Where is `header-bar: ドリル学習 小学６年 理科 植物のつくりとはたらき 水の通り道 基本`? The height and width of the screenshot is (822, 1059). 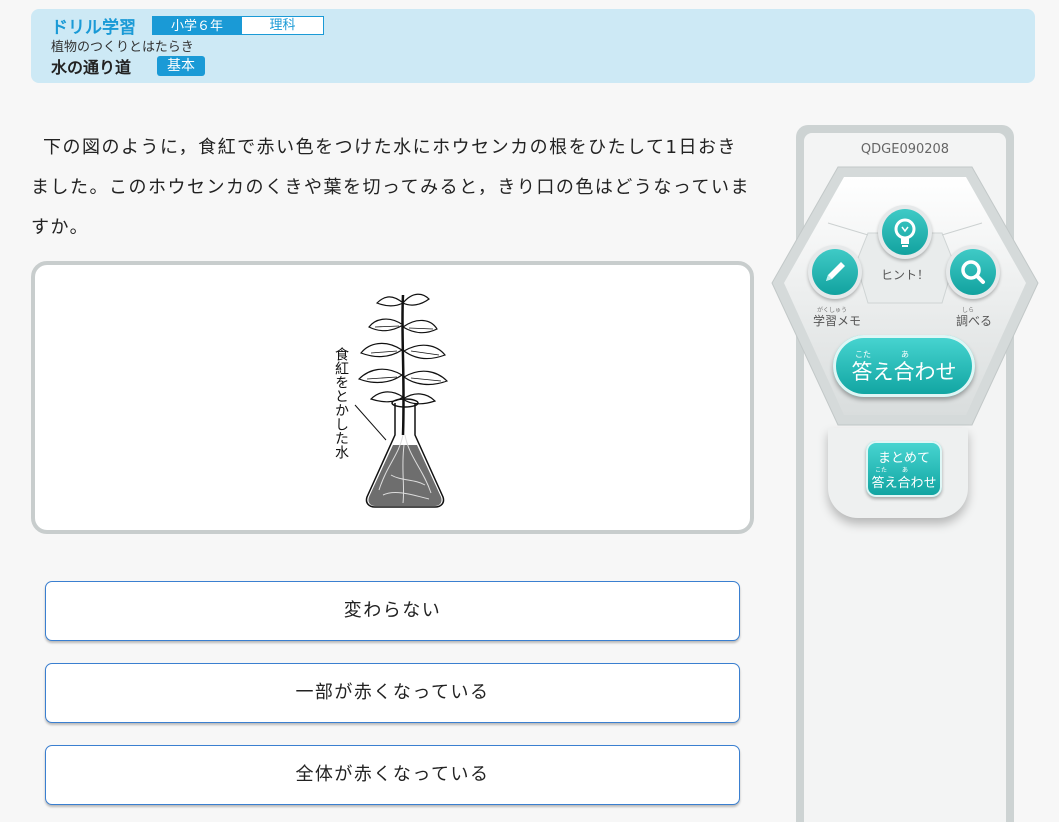 header-bar: ドリル学習 小学６年 理科 植物のつくりとはたらき 水の通り道 基本 is located at coordinates (533, 46).